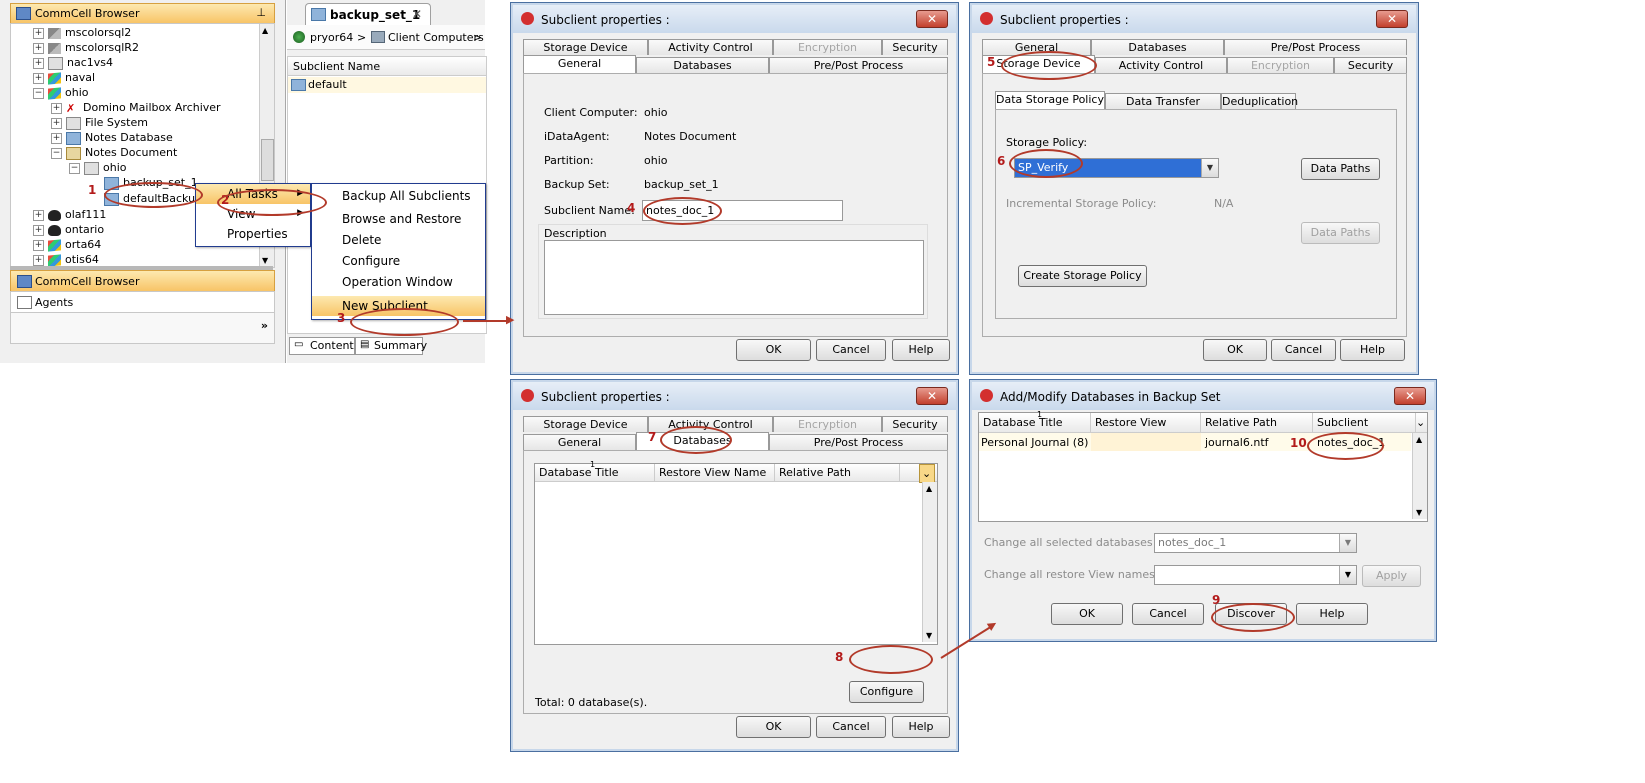 This screenshot has width=1645, height=783. I want to click on scroll-thumb, so click(267, 160).